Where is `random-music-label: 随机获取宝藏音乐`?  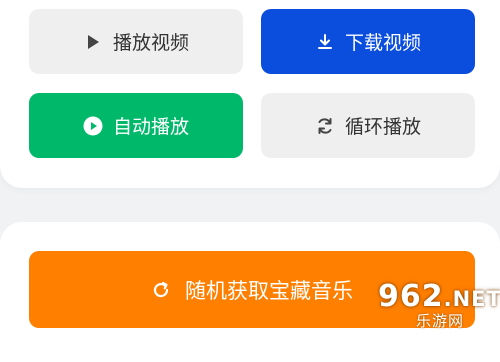 random-music-label: 随机获取宝藏音乐 is located at coordinates (269, 290).